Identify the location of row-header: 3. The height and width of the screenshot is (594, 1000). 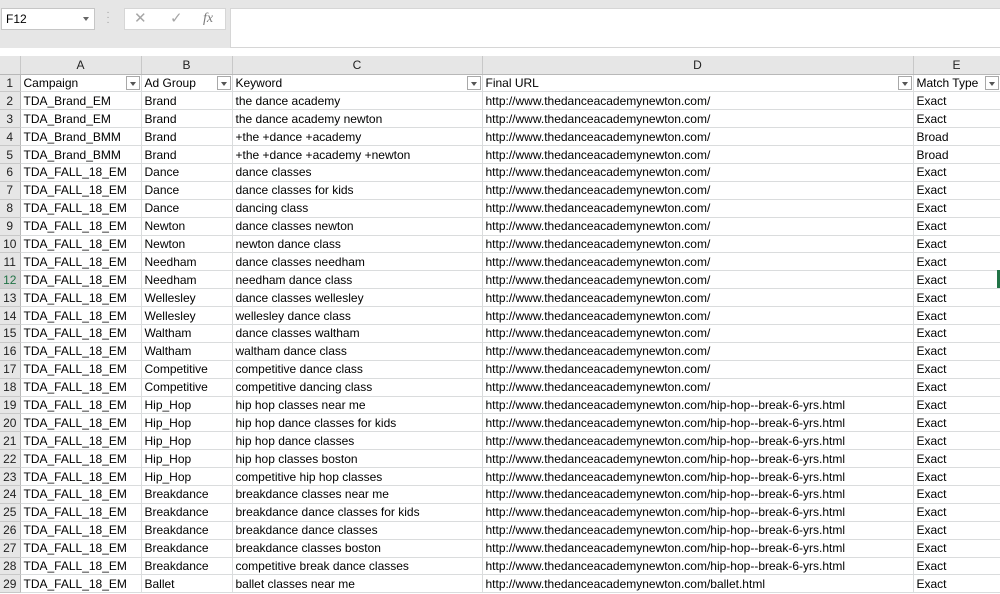
(10, 119).